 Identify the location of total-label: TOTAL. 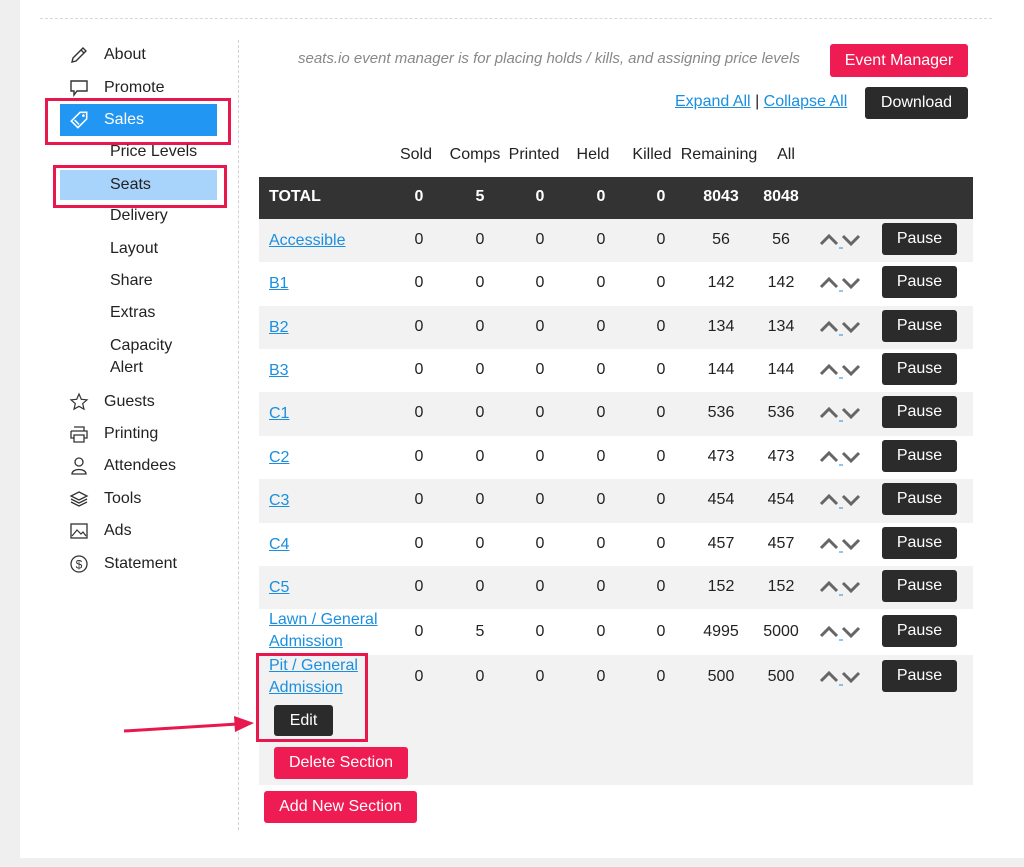
(295, 196).